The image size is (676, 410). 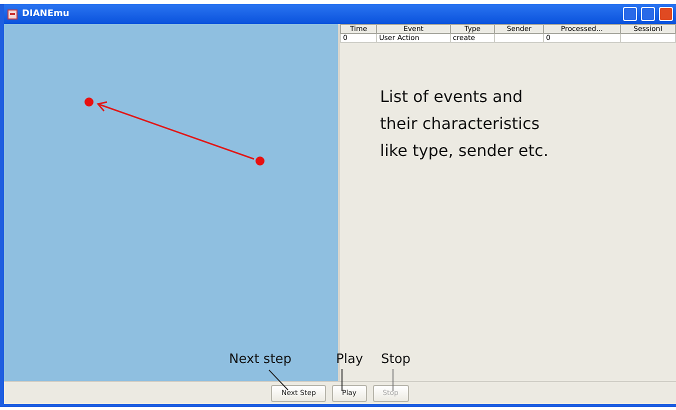 What do you see at coordinates (460, 124) in the screenshot?
I see `annotation-text: their characteristics` at bounding box center [460, 124].